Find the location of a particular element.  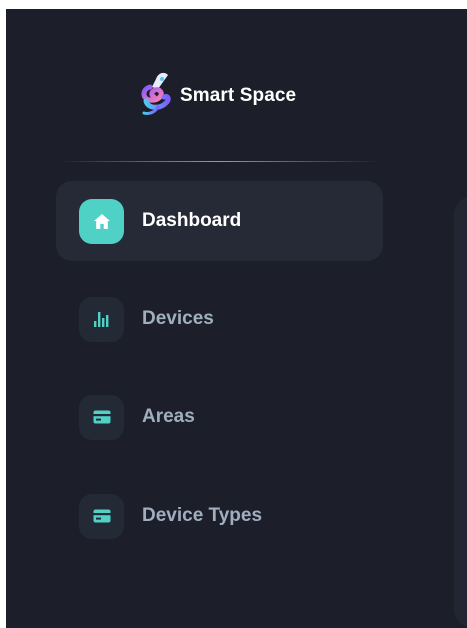

sidebar-item-areas: Areas is located at coordinates (219, 417).